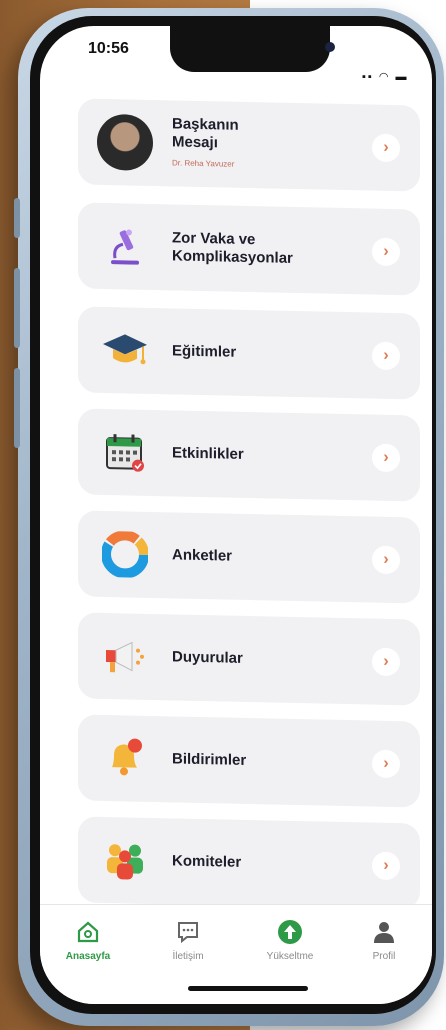  What do you see at coordinates (88, 932) in the screenshot?
I see `home-icon` at bounding box center [88, 932].